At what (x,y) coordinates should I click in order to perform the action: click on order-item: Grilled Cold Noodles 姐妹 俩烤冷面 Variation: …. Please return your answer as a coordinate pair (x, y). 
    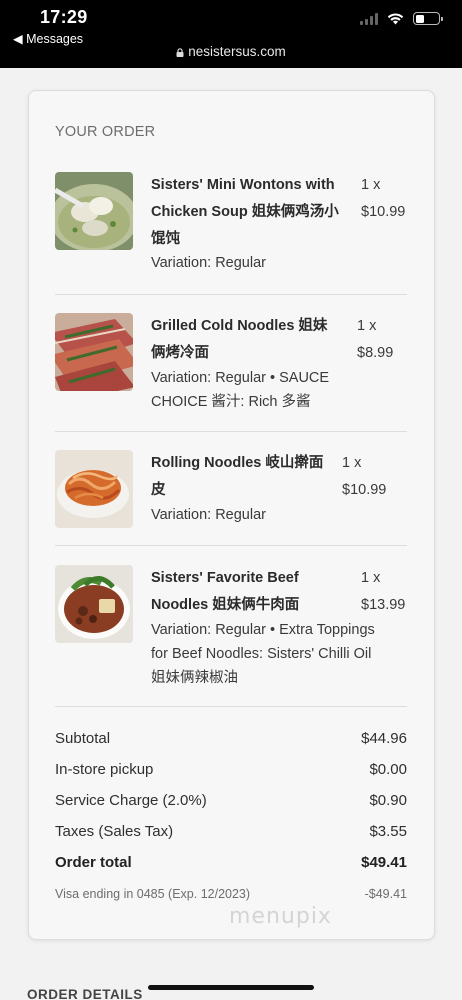
    Looking at the image, I should click on (231, 363).